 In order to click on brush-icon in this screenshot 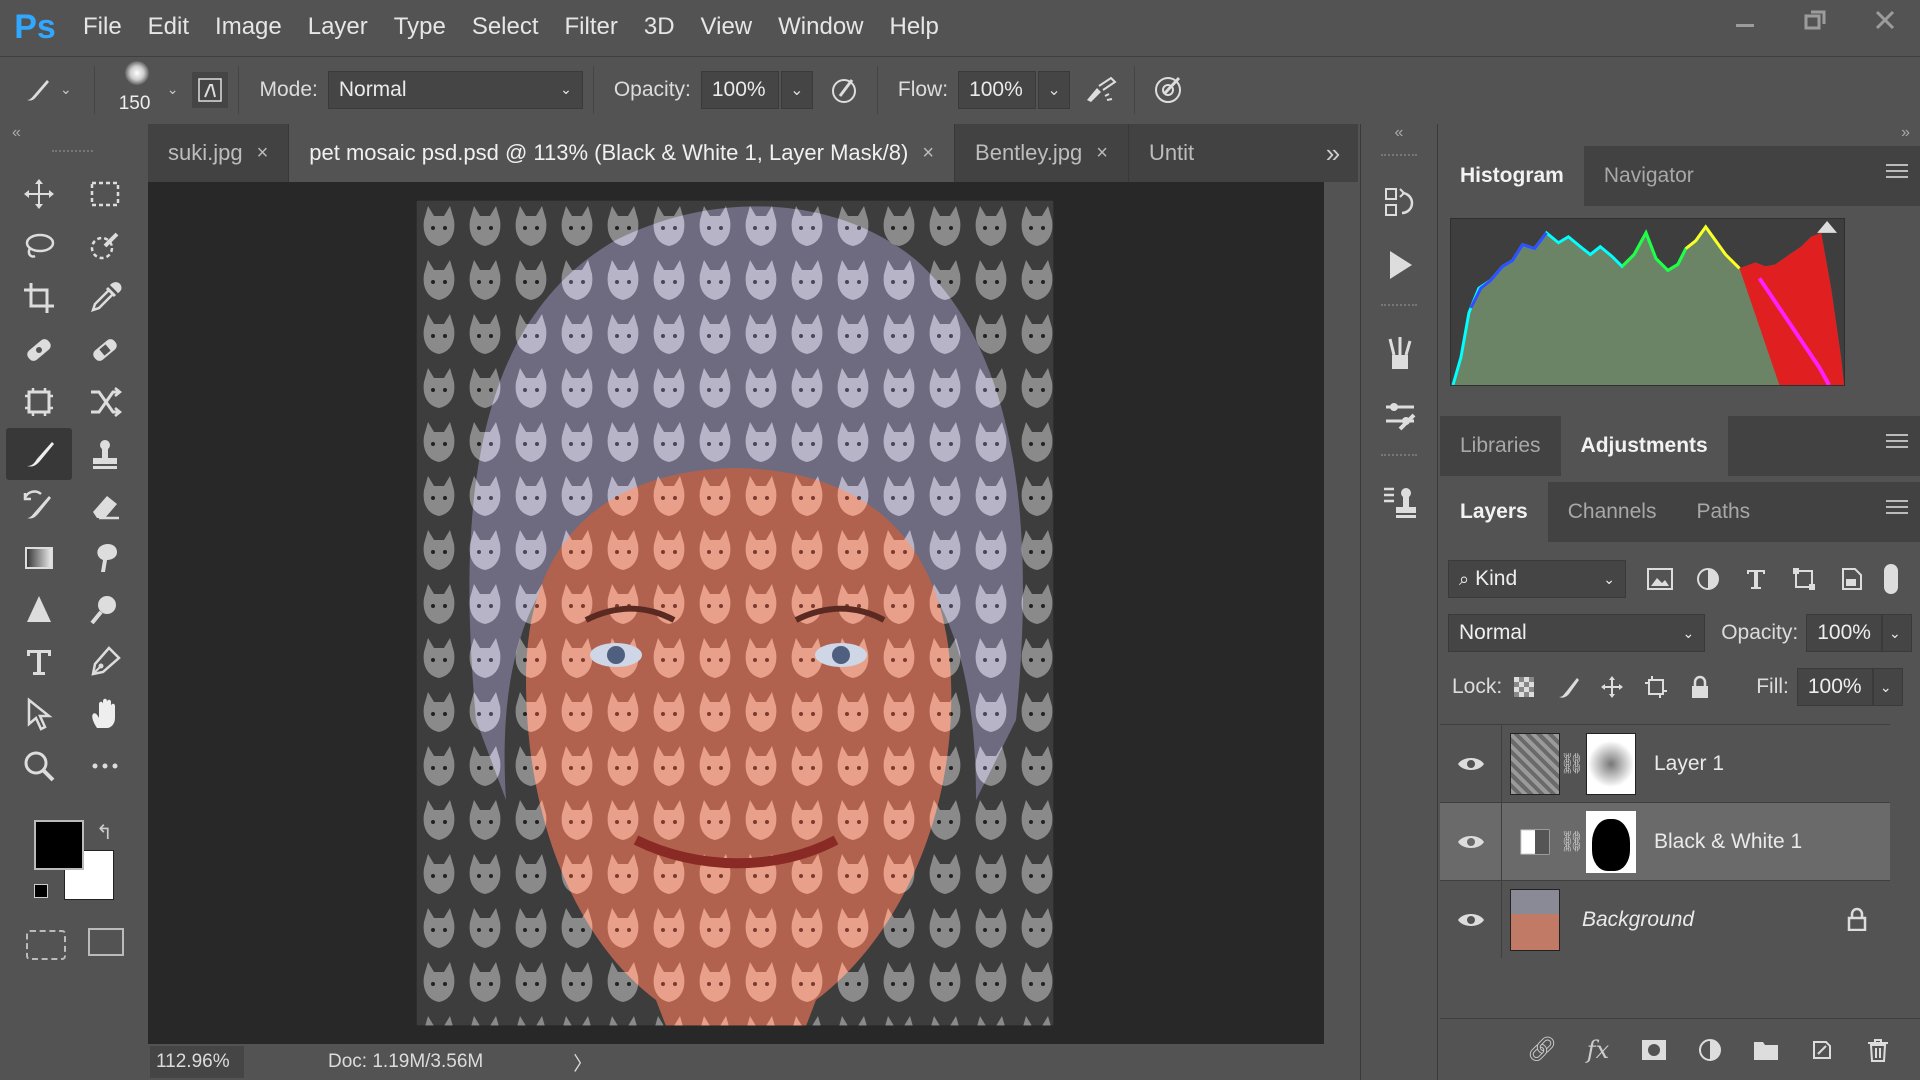, I will do `click(39, 454)`.